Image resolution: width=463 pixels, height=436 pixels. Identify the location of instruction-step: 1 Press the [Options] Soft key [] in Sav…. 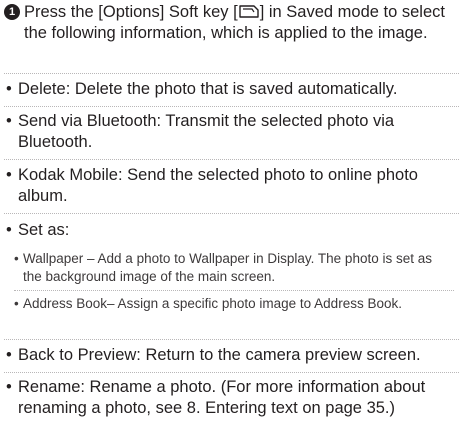
(231, 22).